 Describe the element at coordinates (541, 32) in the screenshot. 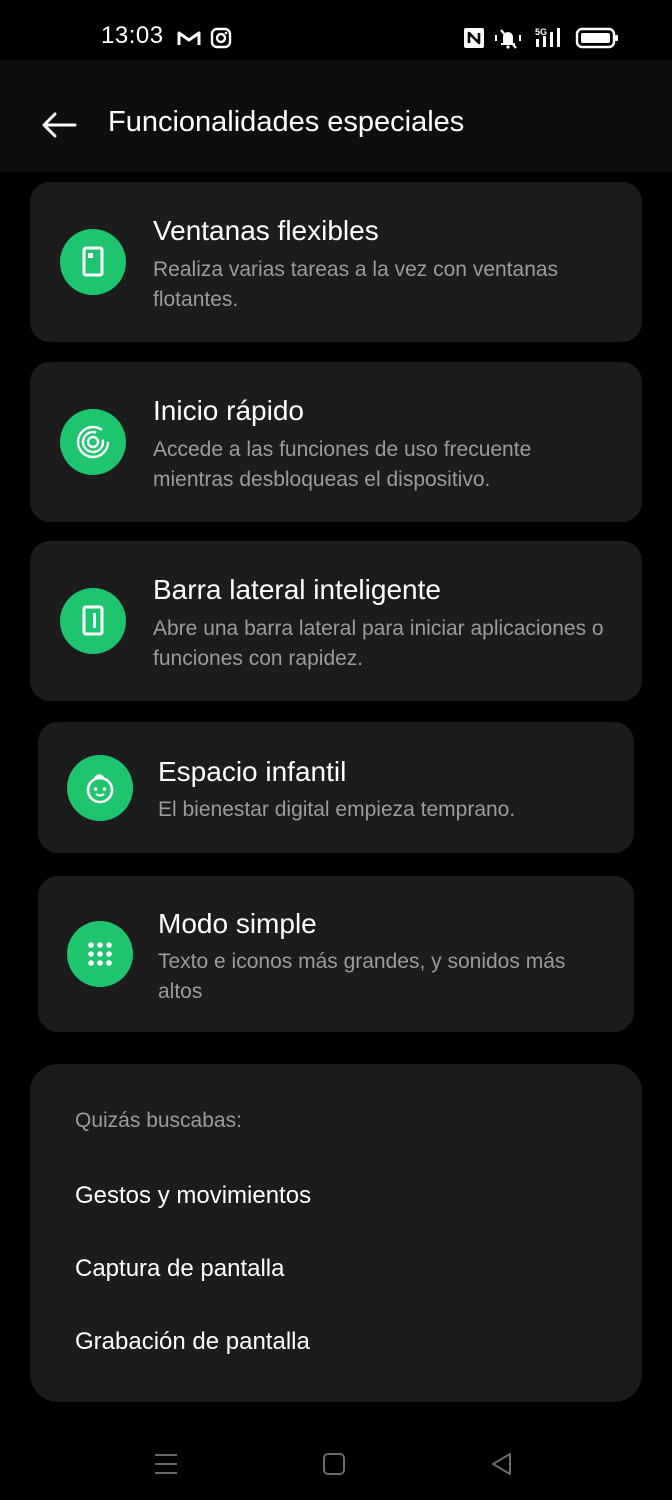

I see `svg-text: 5G` at that location.